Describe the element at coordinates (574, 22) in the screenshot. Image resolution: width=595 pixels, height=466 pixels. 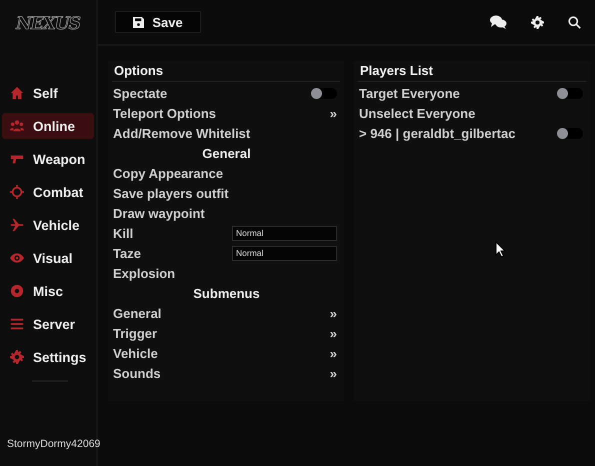
I see `search-icon` at that location.